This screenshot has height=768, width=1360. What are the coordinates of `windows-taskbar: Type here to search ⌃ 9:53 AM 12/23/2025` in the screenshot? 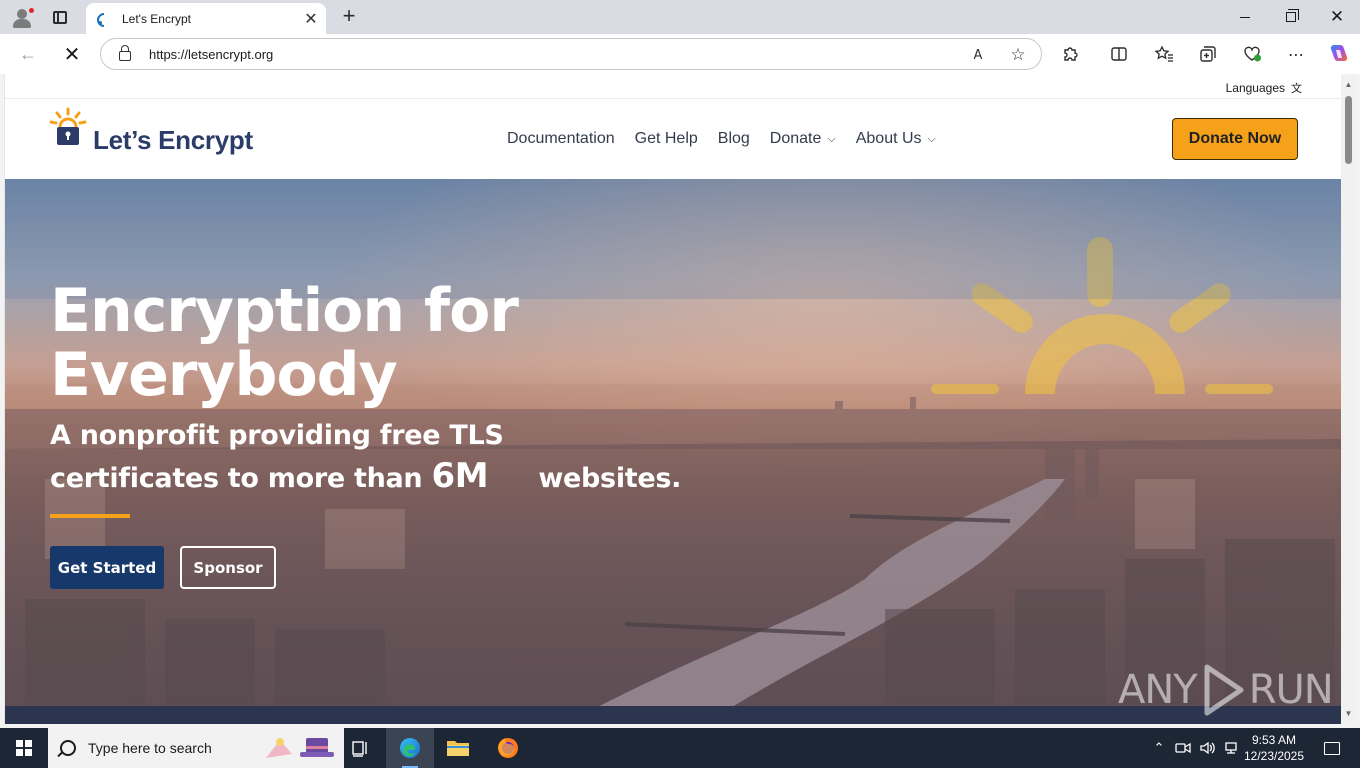 It's located at (680, 748).